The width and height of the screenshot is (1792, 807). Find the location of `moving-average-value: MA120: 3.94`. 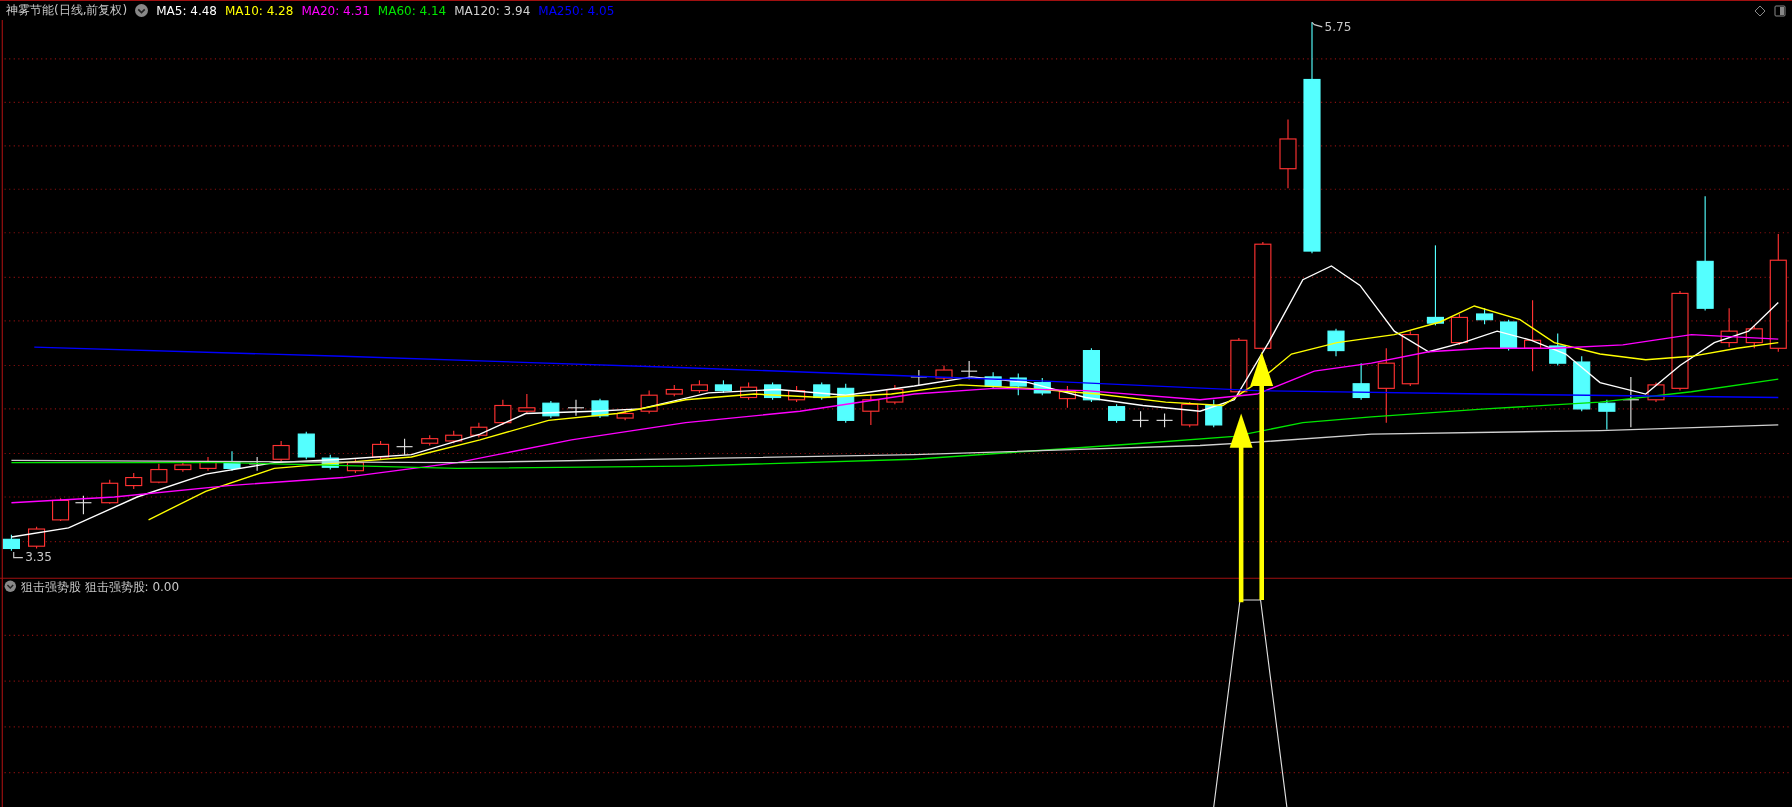

moving-average-value: MA120: 3.94 is located at coordinates (492, 10).